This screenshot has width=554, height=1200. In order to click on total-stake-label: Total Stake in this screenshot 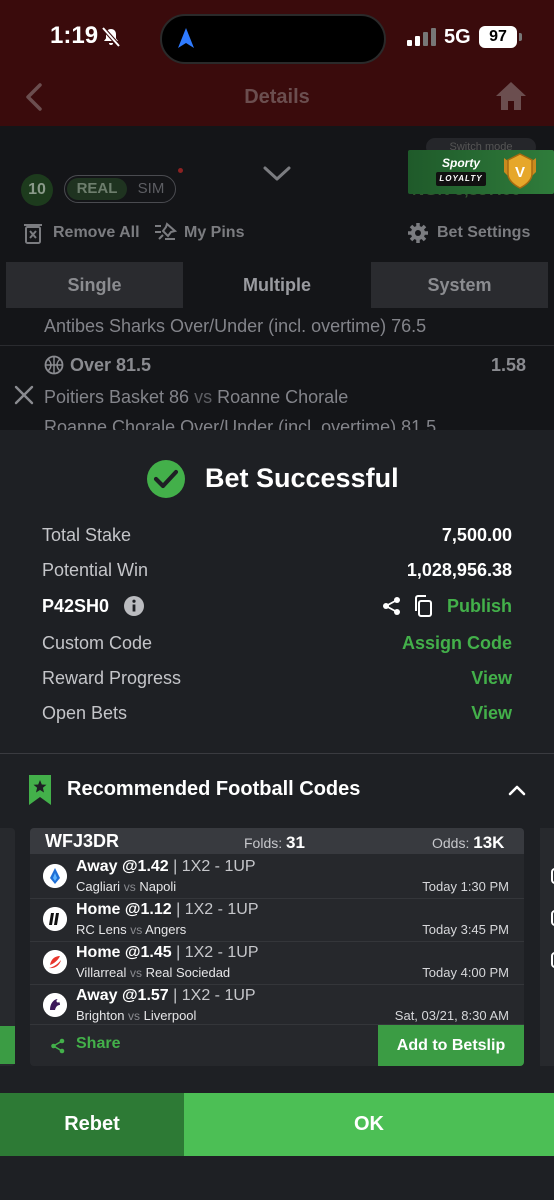, I will do `click(87, 535)`.